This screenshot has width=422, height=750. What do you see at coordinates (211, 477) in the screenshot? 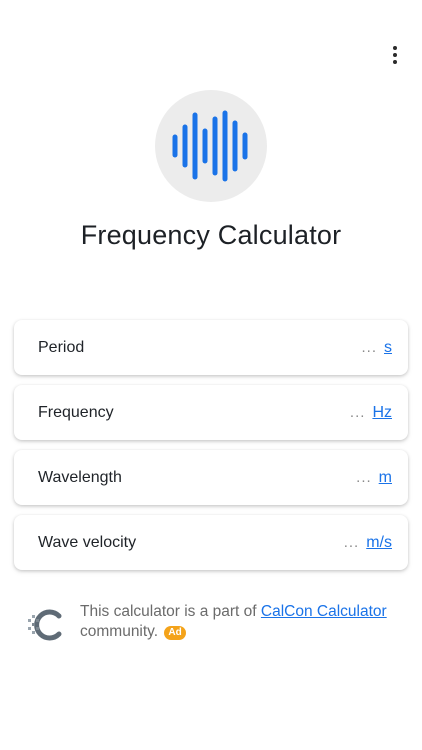
I see `wavelength-field: Wavelength m` at bounding box center [211, 477].